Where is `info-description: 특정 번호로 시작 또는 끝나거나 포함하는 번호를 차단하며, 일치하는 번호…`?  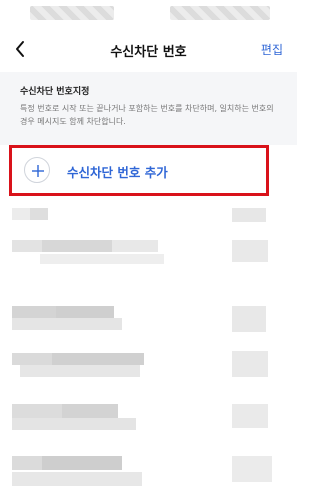 info-description: 특정 번호로 시작 또는 끝나거나 포함하는 번호를 차단하며, 일치하는 번호… is located at coordinates (147, 115).